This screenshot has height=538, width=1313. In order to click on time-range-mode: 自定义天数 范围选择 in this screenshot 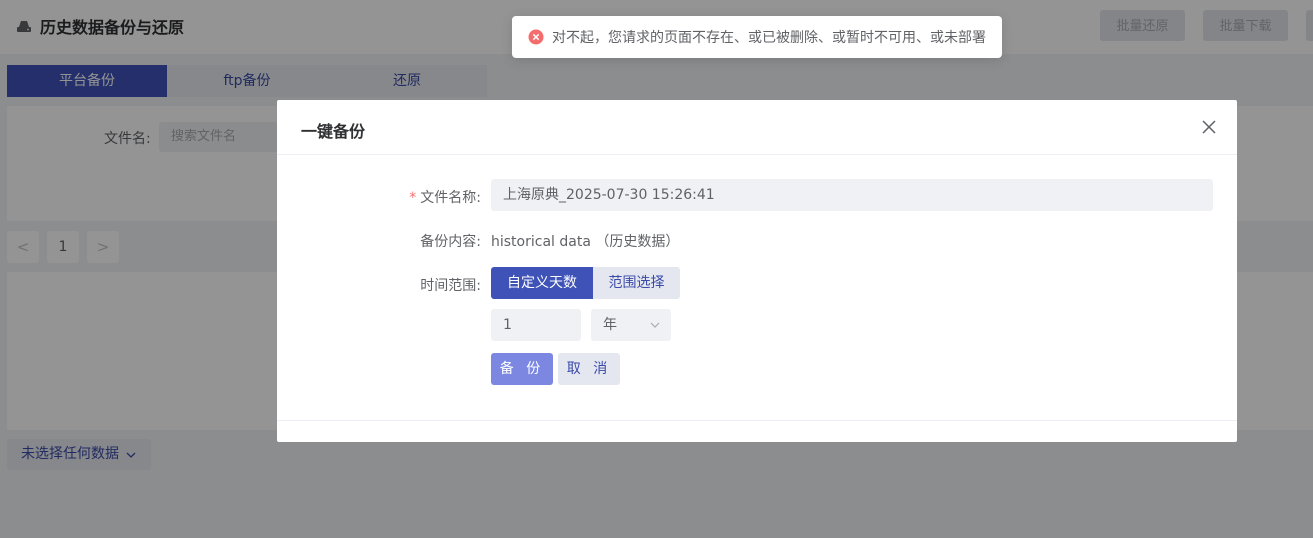, I will do `click(585, 283)`.